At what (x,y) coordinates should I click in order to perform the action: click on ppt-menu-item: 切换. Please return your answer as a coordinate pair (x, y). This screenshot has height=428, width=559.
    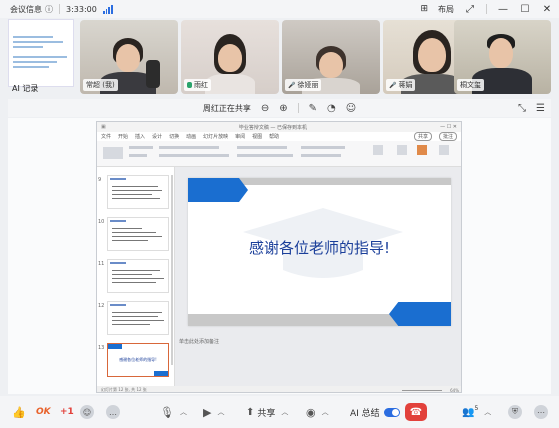
    Looking at the image, I should click on (174, 137).